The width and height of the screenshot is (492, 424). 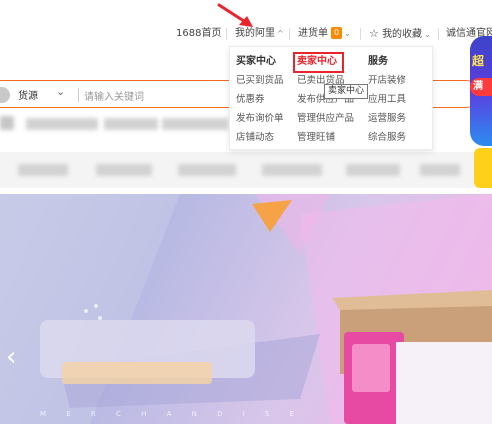 I want to click on favorites-label: 我的收藏, so click(x=402, y=34).